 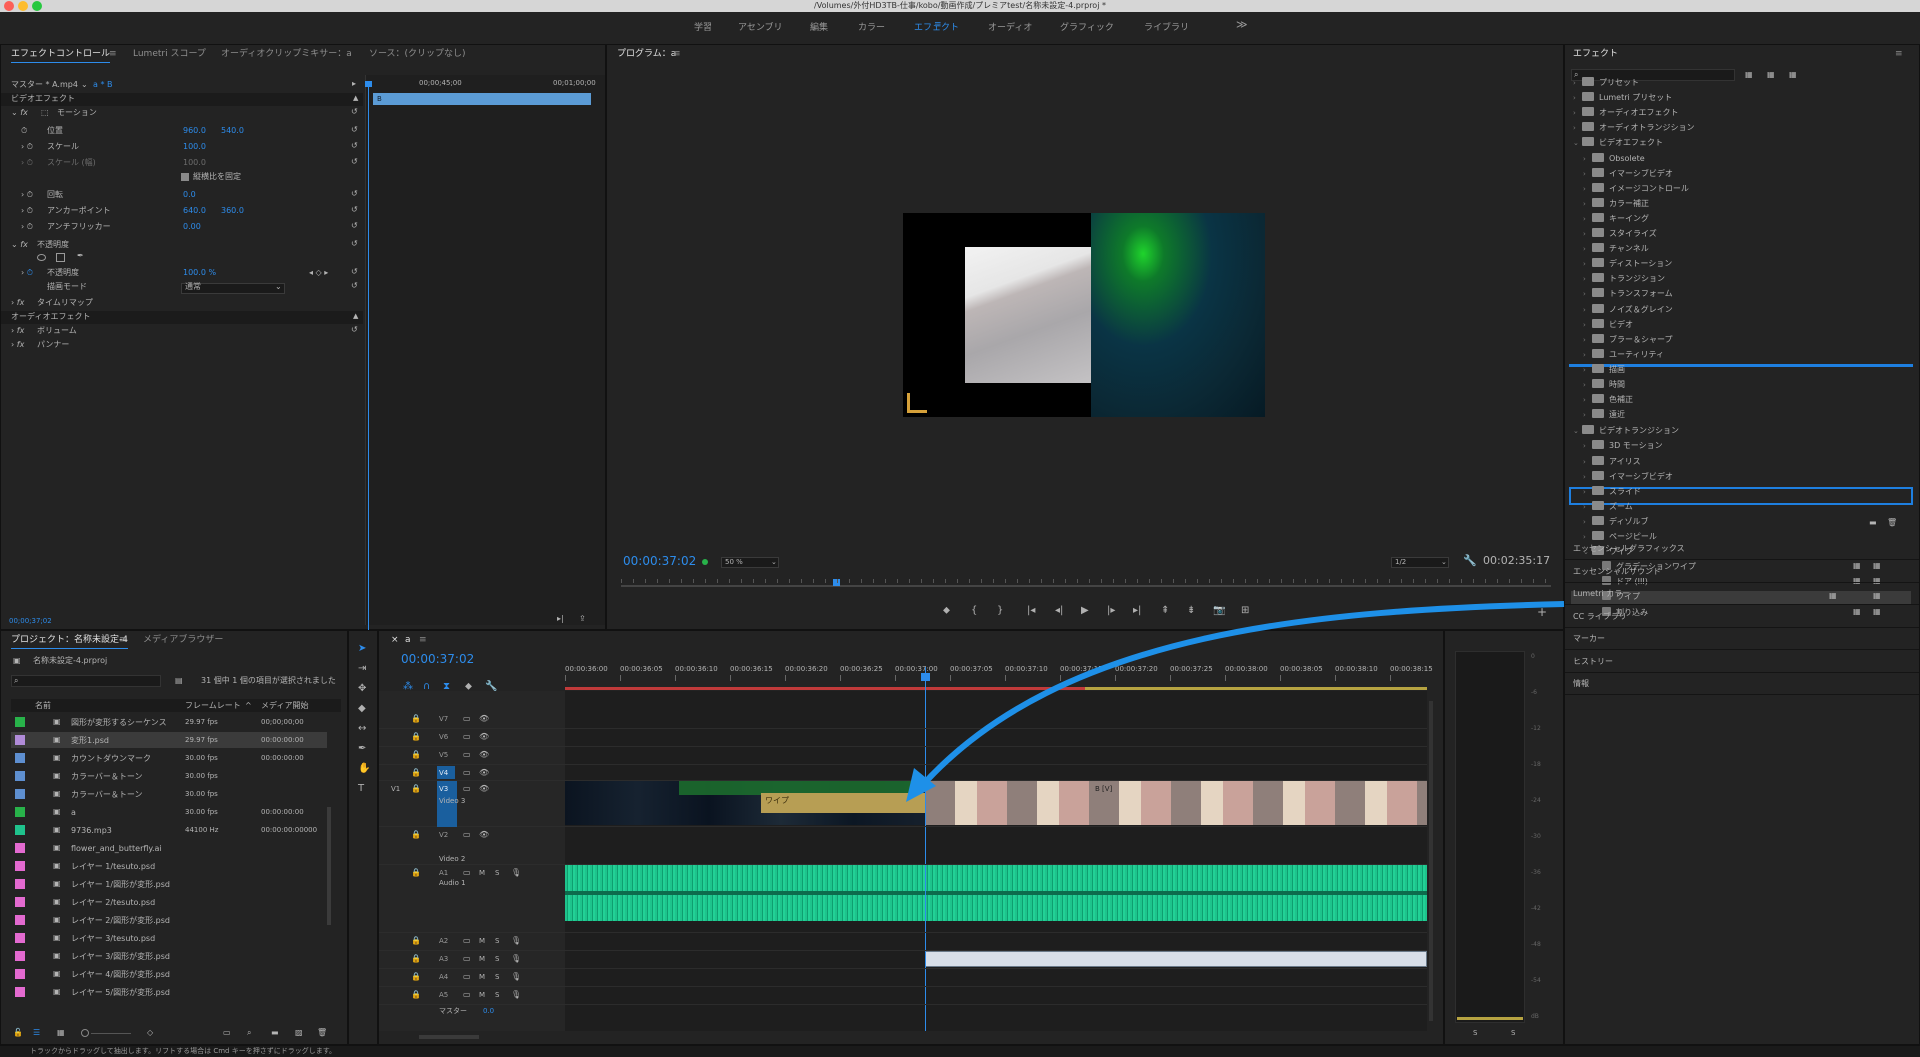 What do you see at coordinates (437, 659) in the screenshot?
I see `timeline-timecode: 00:00:37:02` at bounding box center [437, 659].